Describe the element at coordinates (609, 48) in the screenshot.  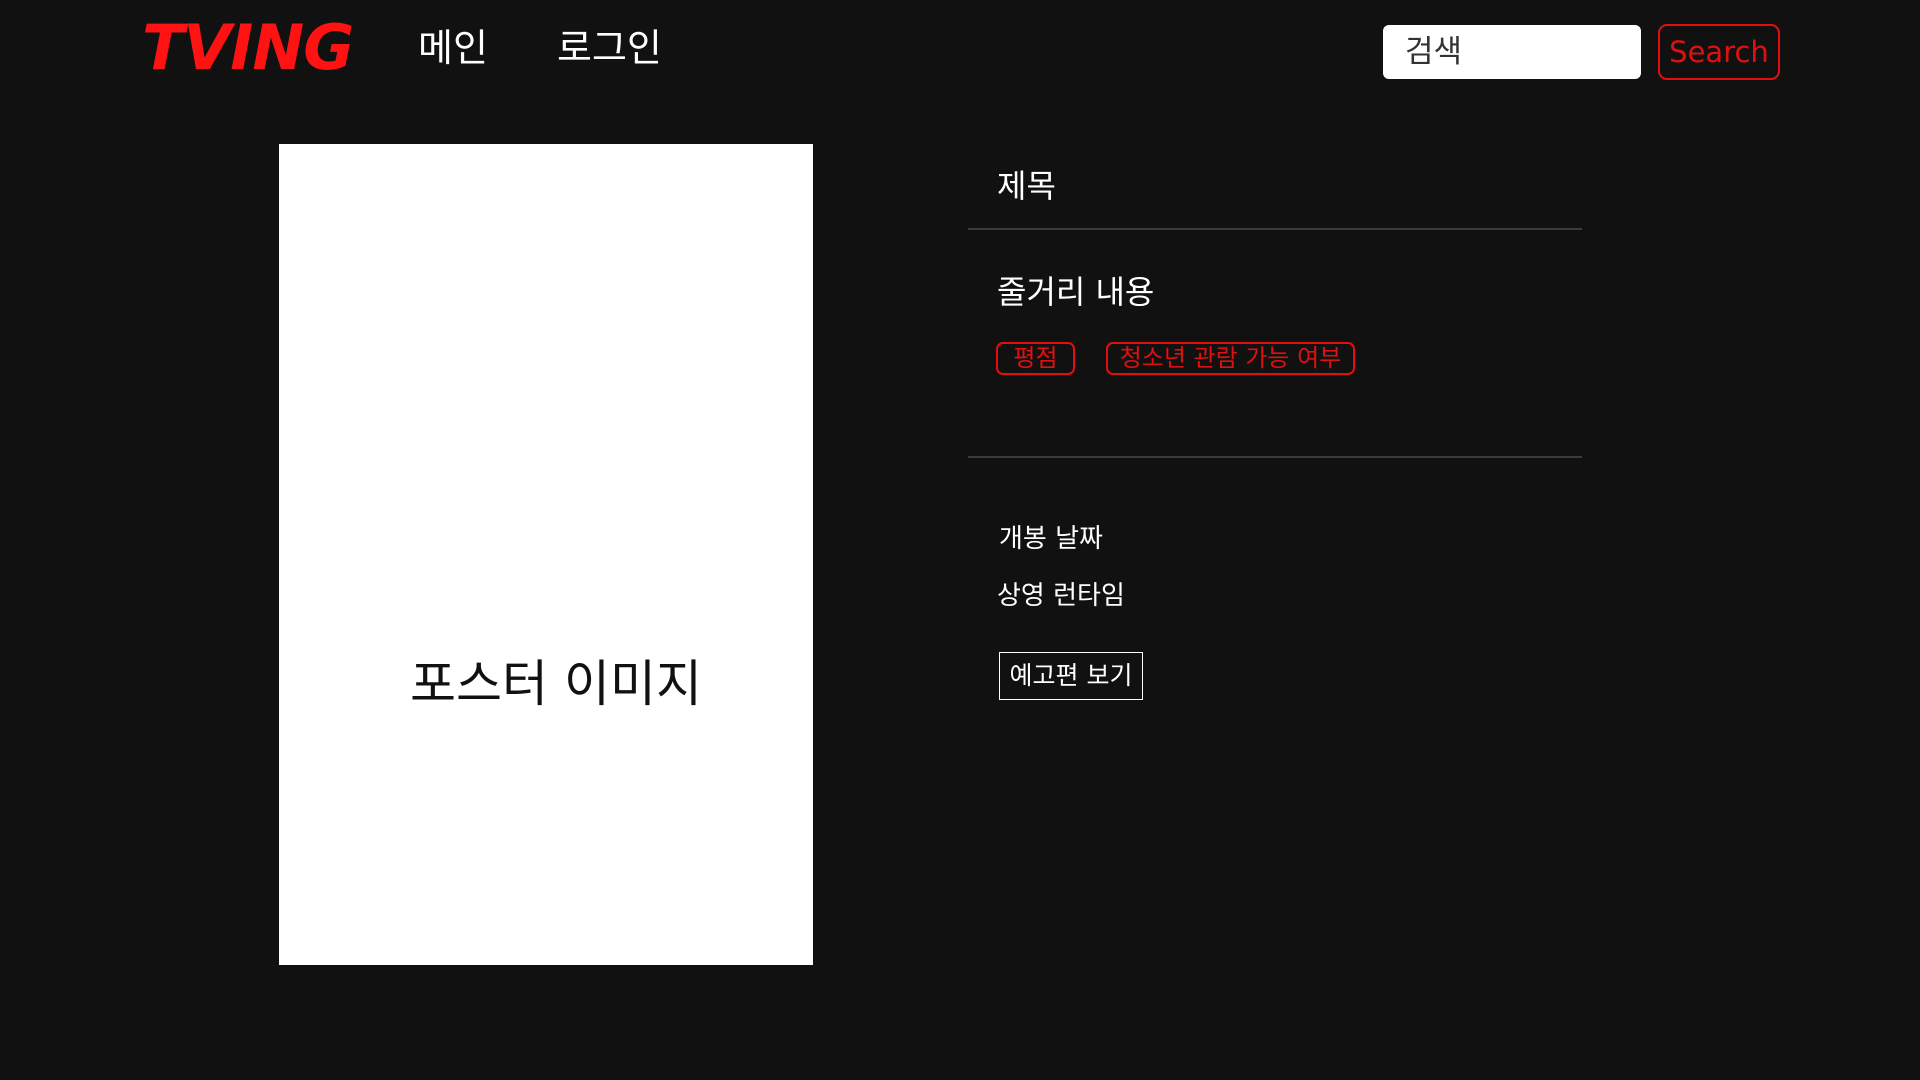
I see `nav-link-login: 로그인` at that location.